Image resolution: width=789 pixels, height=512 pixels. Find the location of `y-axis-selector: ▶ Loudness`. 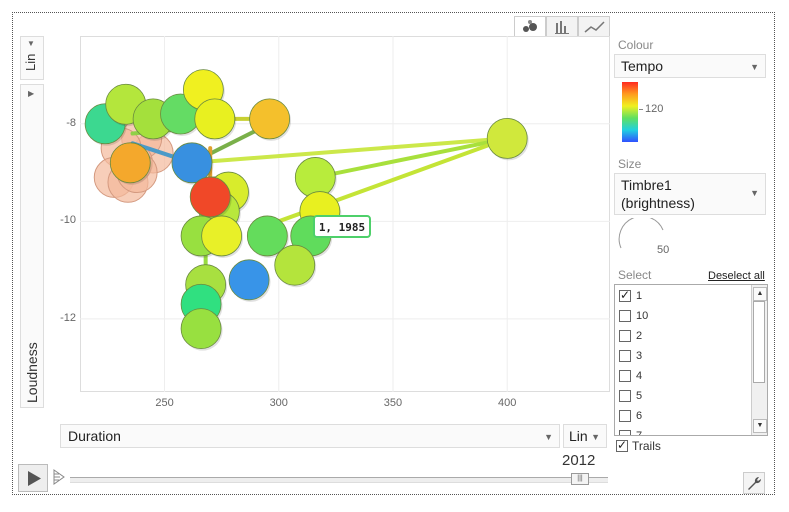

y-axis-selector: ▶ Loudness is located at coordinates (32, 246).